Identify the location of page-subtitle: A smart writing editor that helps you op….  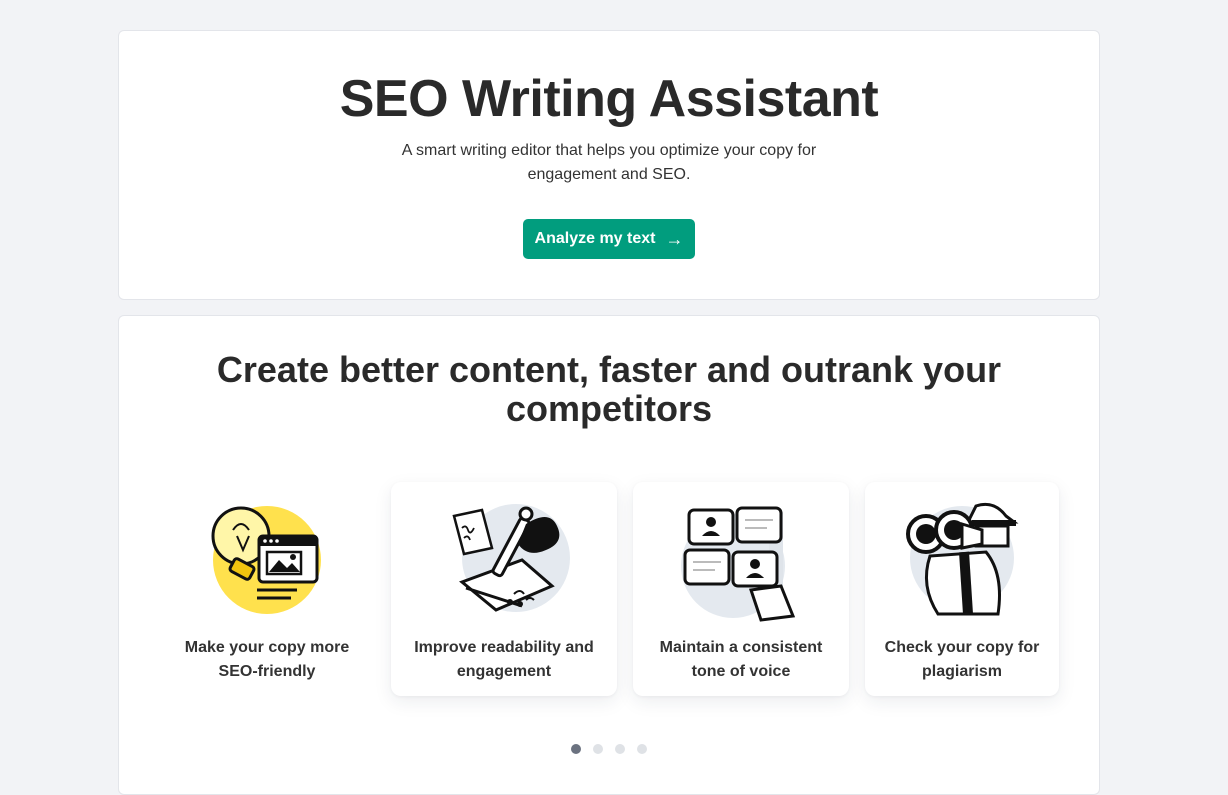
(609, 162).